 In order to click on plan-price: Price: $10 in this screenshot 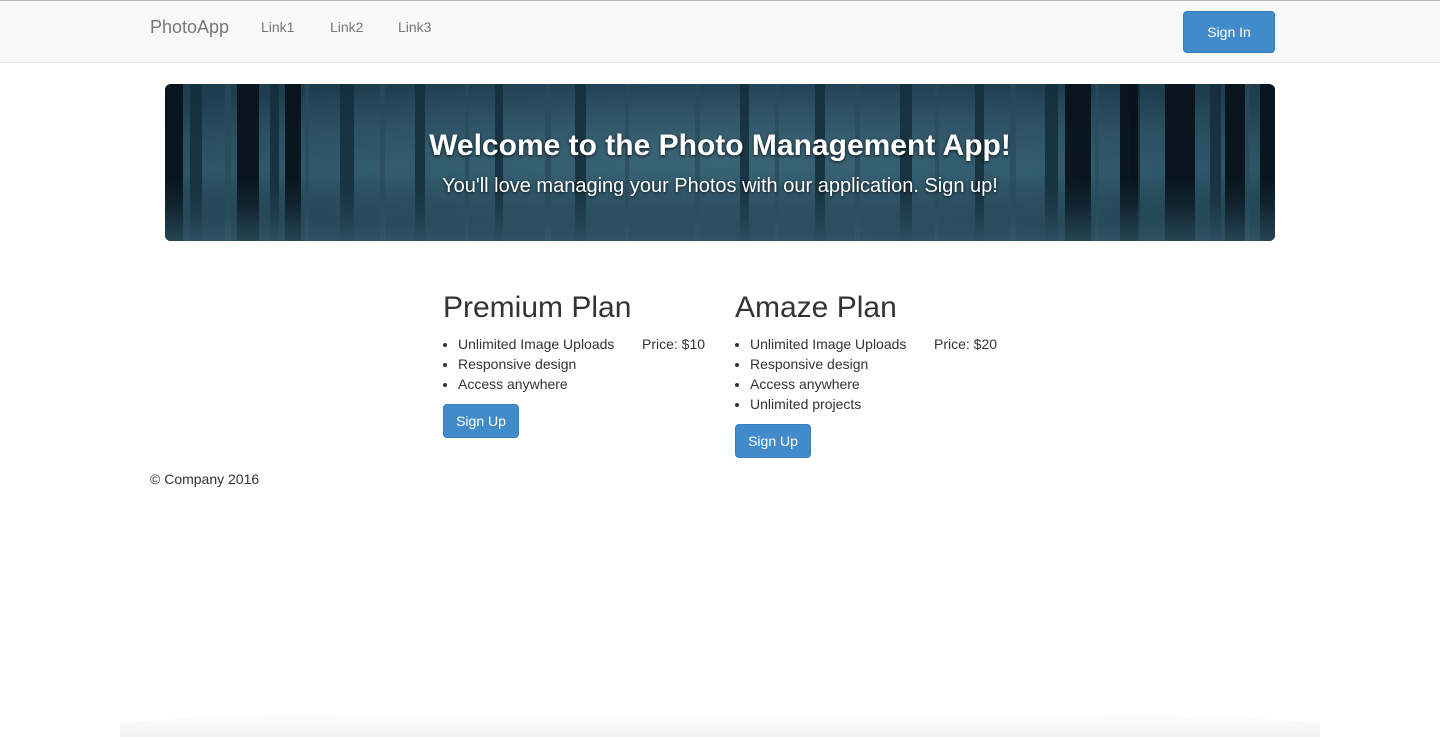, I will do `click(674, 344)`.